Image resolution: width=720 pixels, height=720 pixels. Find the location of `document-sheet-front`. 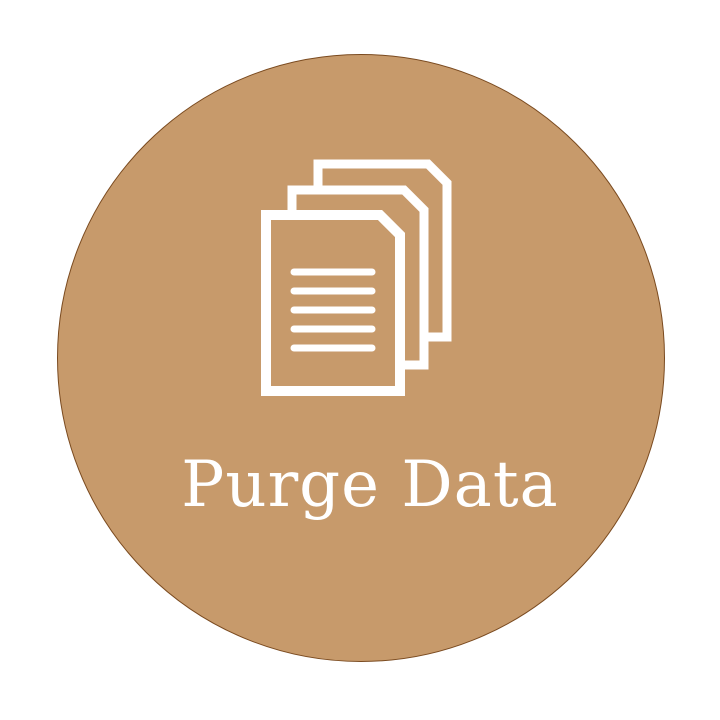

document-sheet-front is located at coordinates (333, 303).